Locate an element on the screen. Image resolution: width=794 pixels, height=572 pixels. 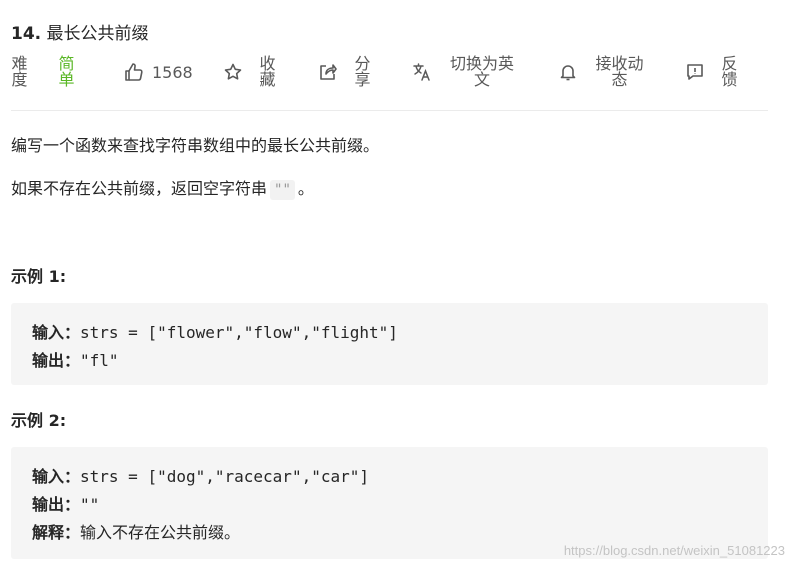
description-line-2-text: 如果不存在公共前缀，返回空字符串 is located at coordinates (139, 188).